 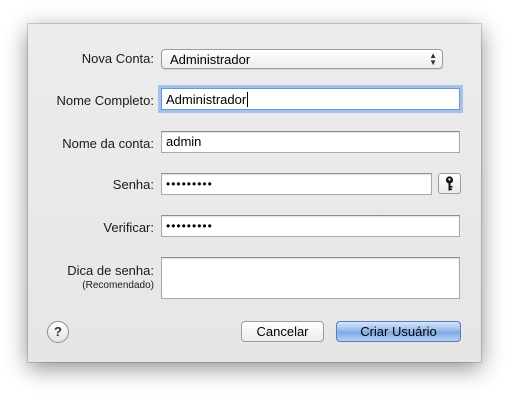 I want to click on hint-sublabel: (Recomendado), so click(x=118, y=285).